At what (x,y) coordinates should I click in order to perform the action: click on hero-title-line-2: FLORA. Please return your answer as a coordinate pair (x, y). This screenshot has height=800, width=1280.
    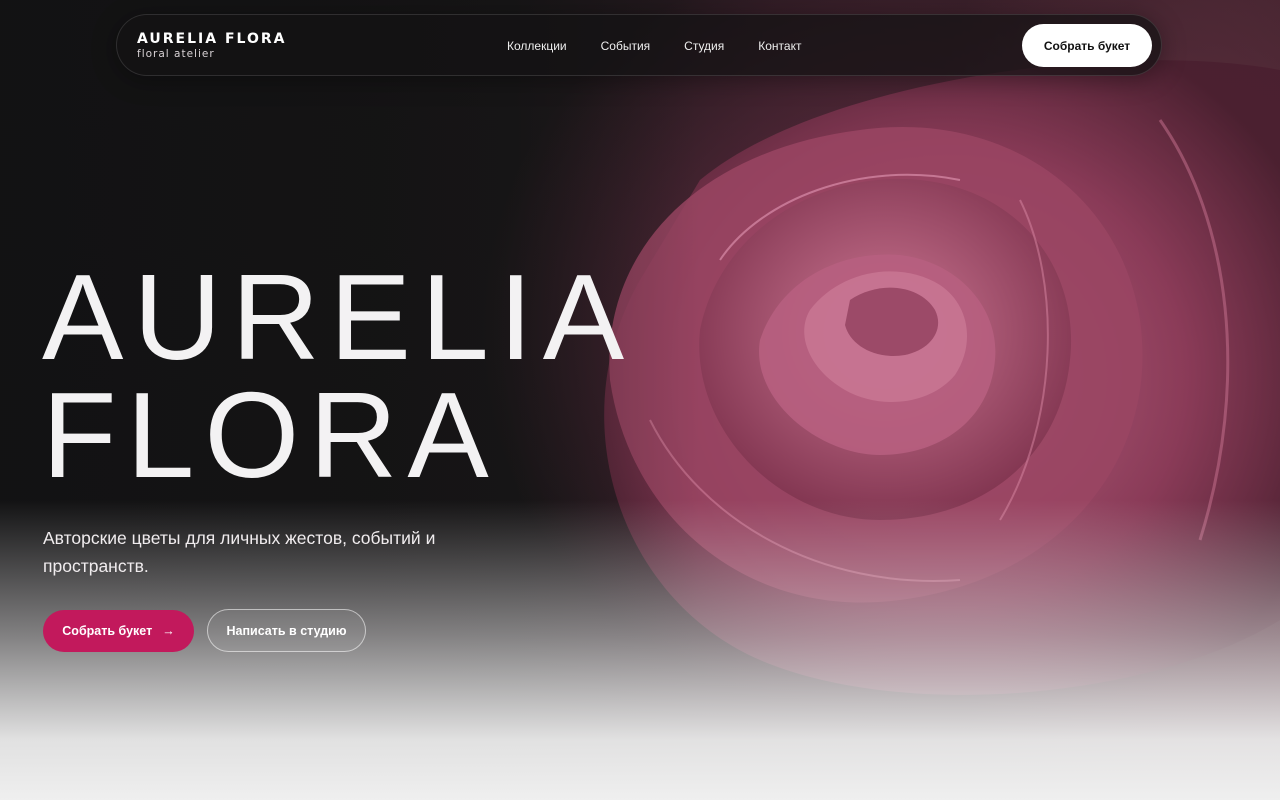
    Looking at the image, I should click on (270, 435).